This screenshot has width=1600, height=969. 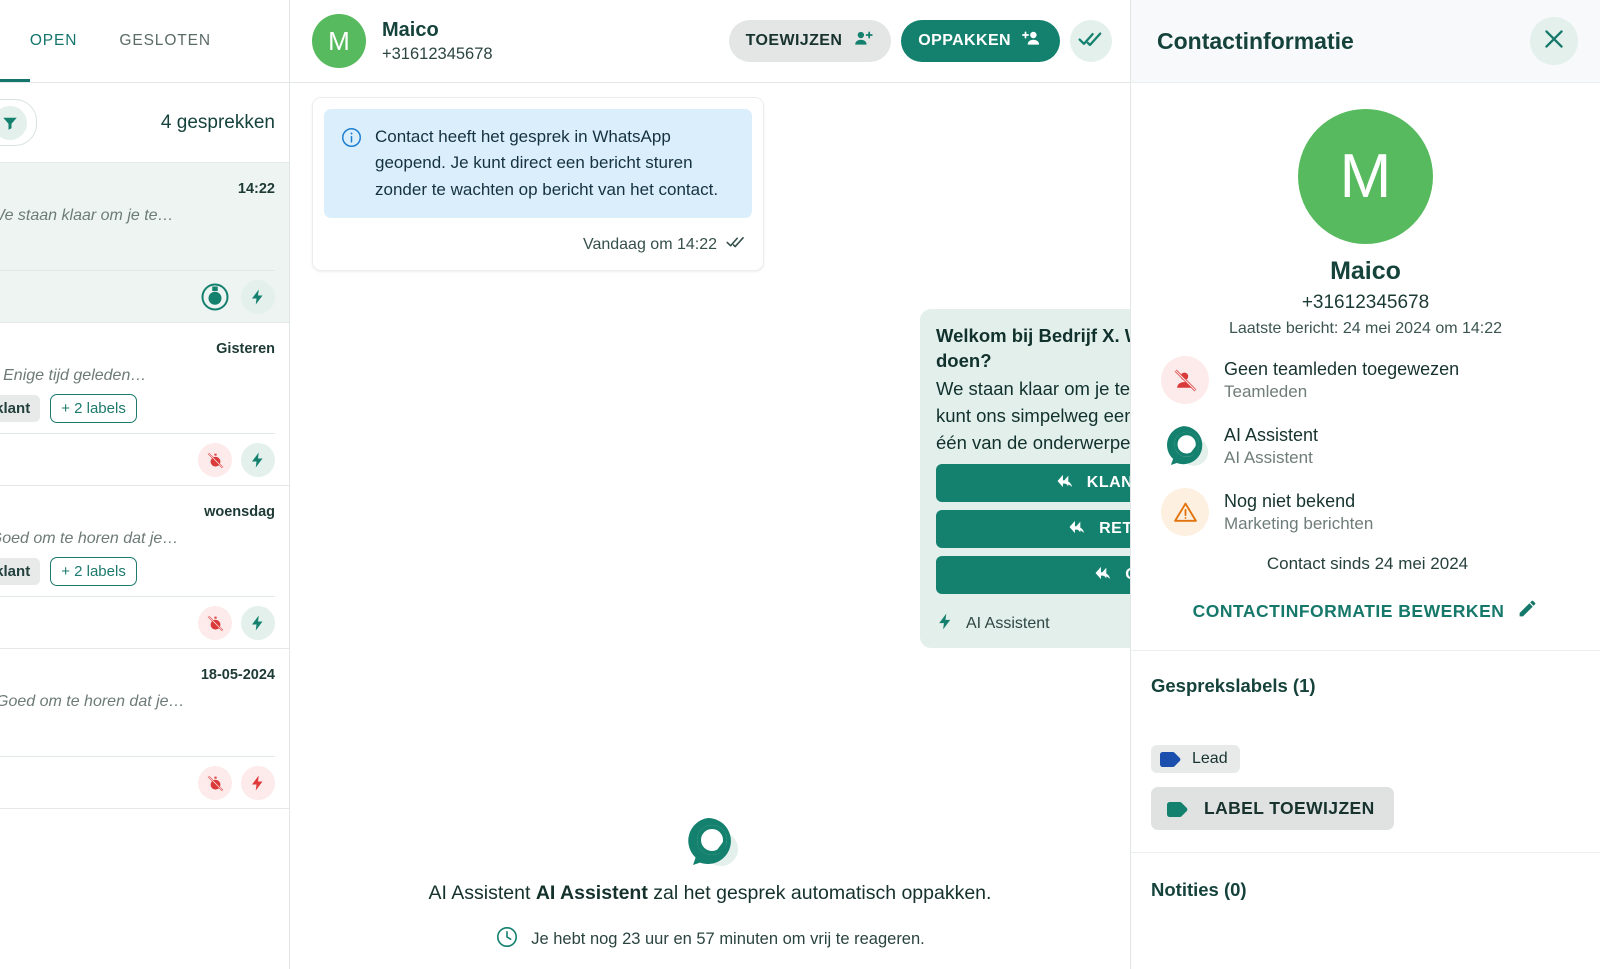 I want to click on filter-bar: S 4 gesprekken, so click(x=144, y=123).